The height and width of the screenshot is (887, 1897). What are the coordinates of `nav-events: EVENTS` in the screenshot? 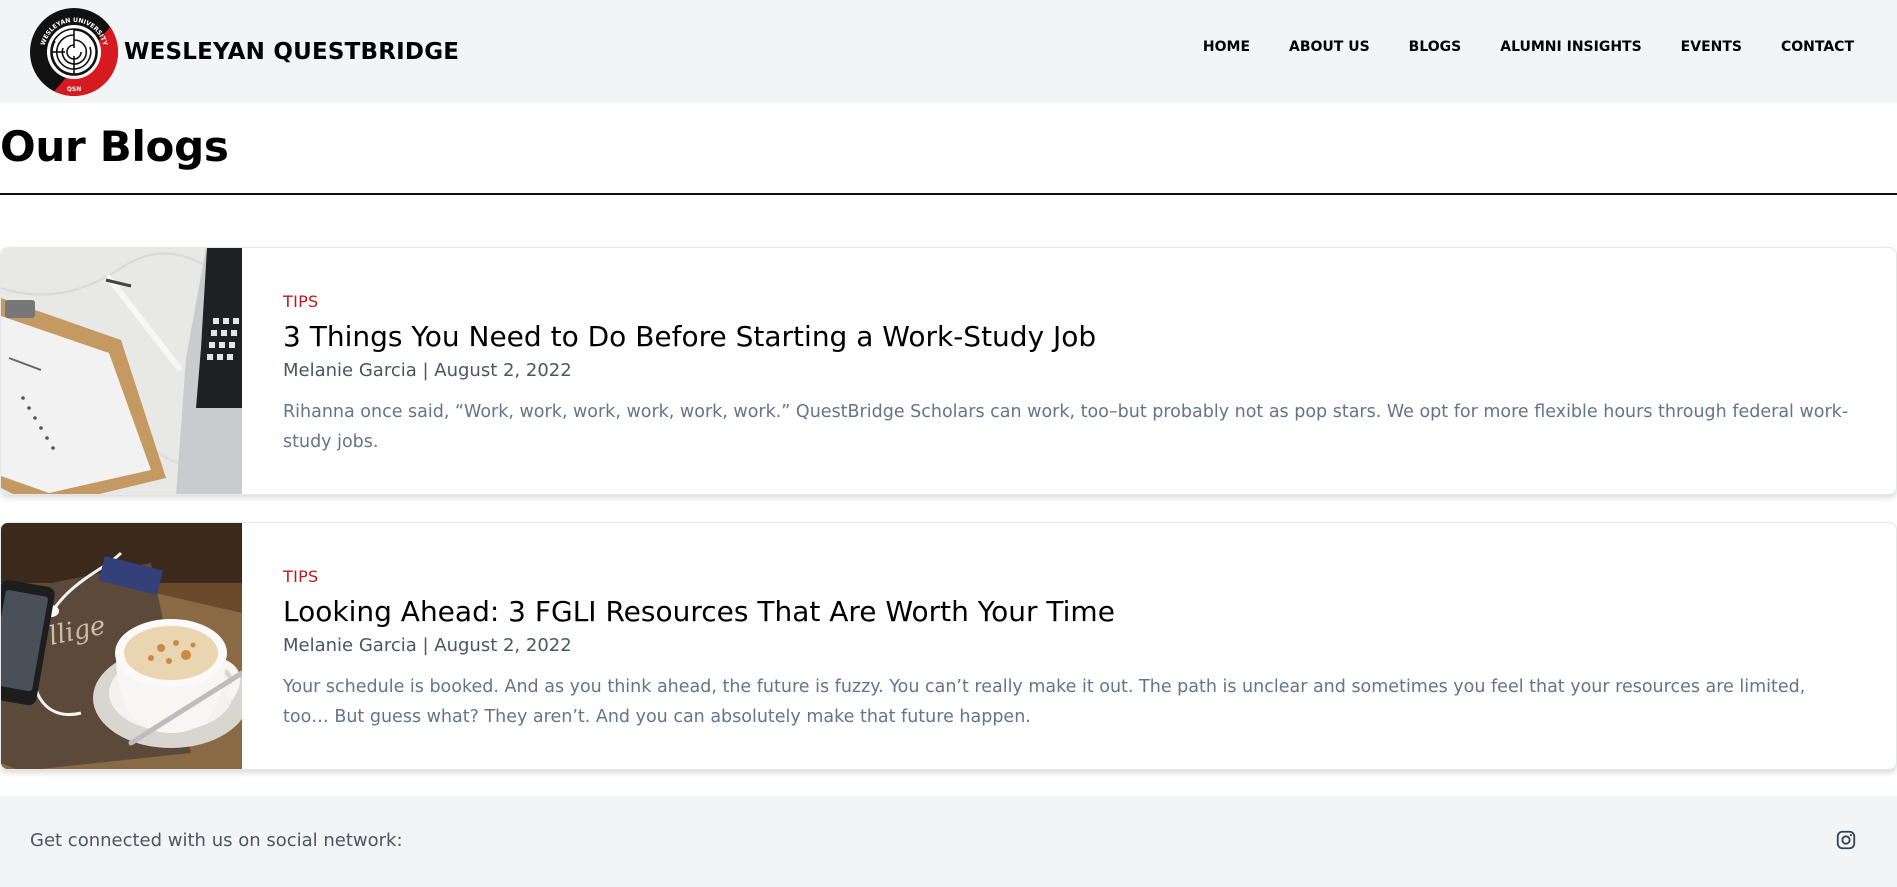 It's located at (1711, 47).